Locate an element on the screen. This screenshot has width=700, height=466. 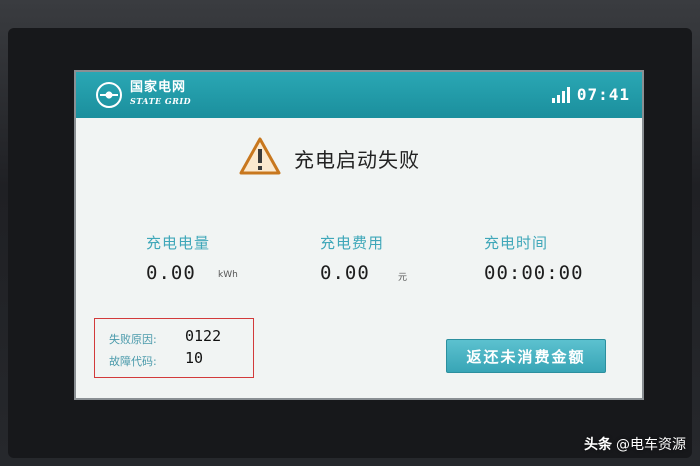
metric-label: 充电时间 is located at coordinates (516, 243).